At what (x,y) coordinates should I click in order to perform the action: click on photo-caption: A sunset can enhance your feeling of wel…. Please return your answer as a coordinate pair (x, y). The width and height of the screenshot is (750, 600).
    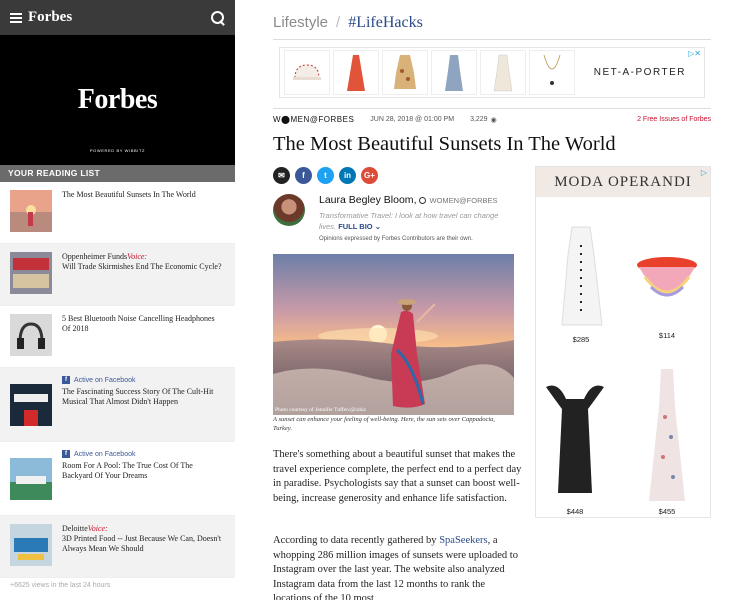
    Looking at the image, I should click on (384, 424).